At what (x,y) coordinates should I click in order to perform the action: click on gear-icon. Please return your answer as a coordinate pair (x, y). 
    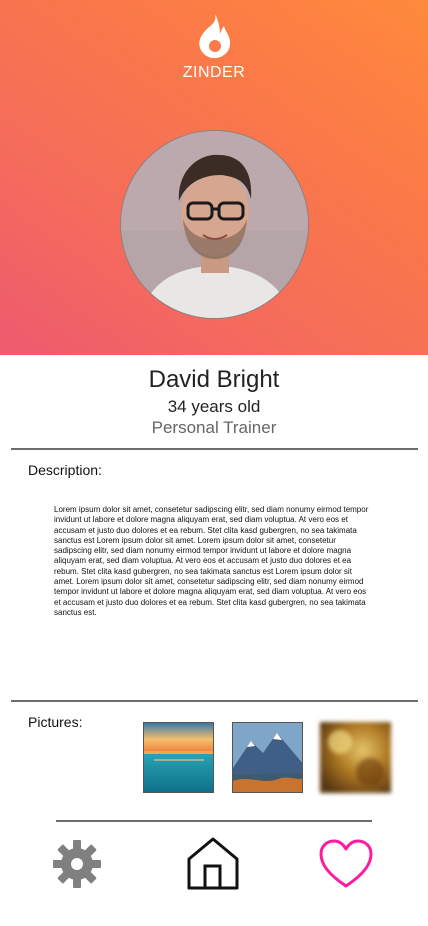
    Looking at the image, I should click on (78, 864).